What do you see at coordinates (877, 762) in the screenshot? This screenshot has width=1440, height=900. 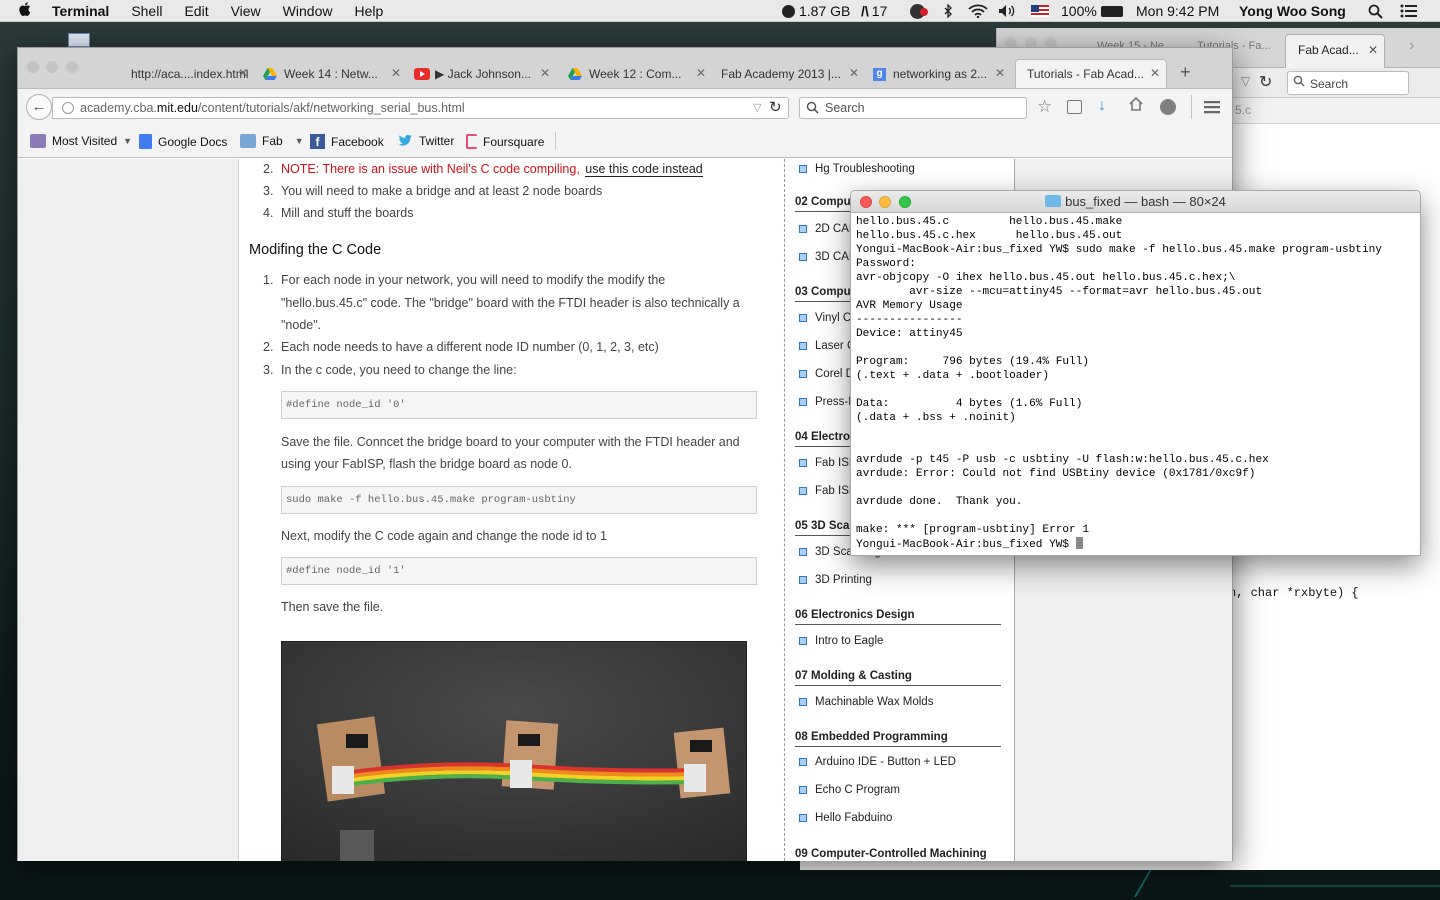 I see `sidebar-link: Arduino IDE - Button + LED` at bounding box center [877, 762].